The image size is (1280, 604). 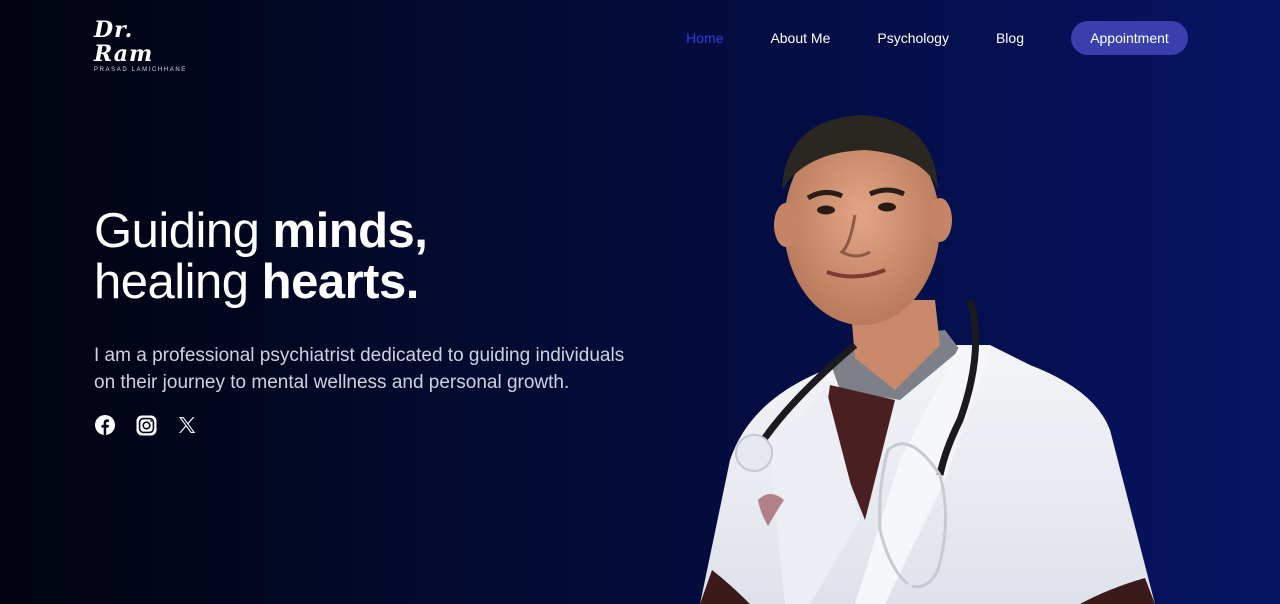 I want to click on logo-subtitle: PRASAD LAMICHHANE, so click(x=140, y=70).